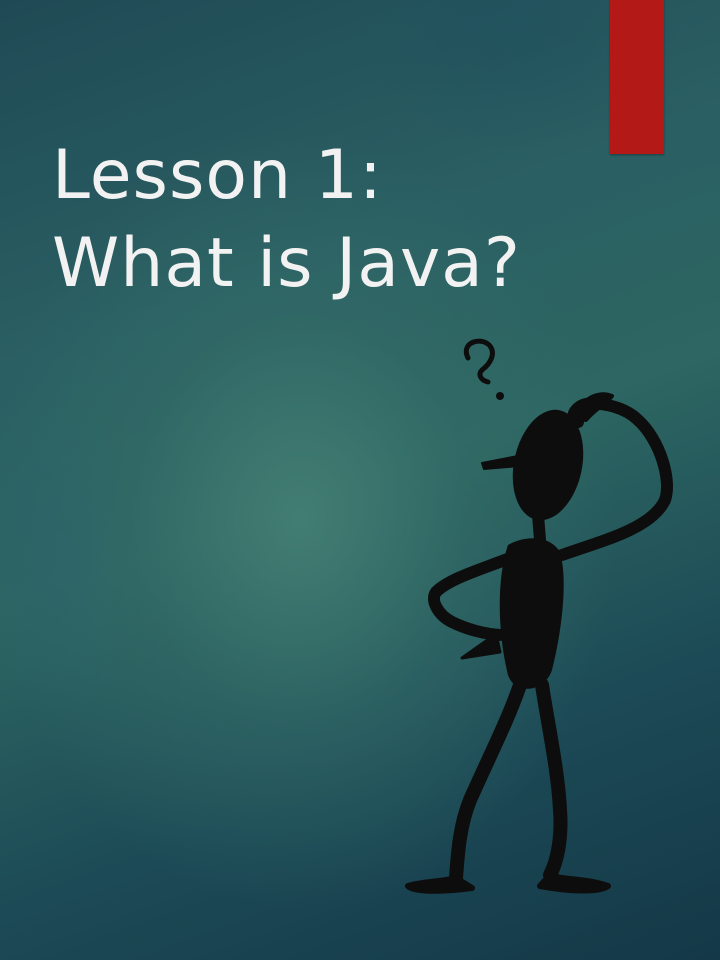 The height and width of the screenshot is (960, 720). I want to click on figure-left-leg, so click(488, 781).